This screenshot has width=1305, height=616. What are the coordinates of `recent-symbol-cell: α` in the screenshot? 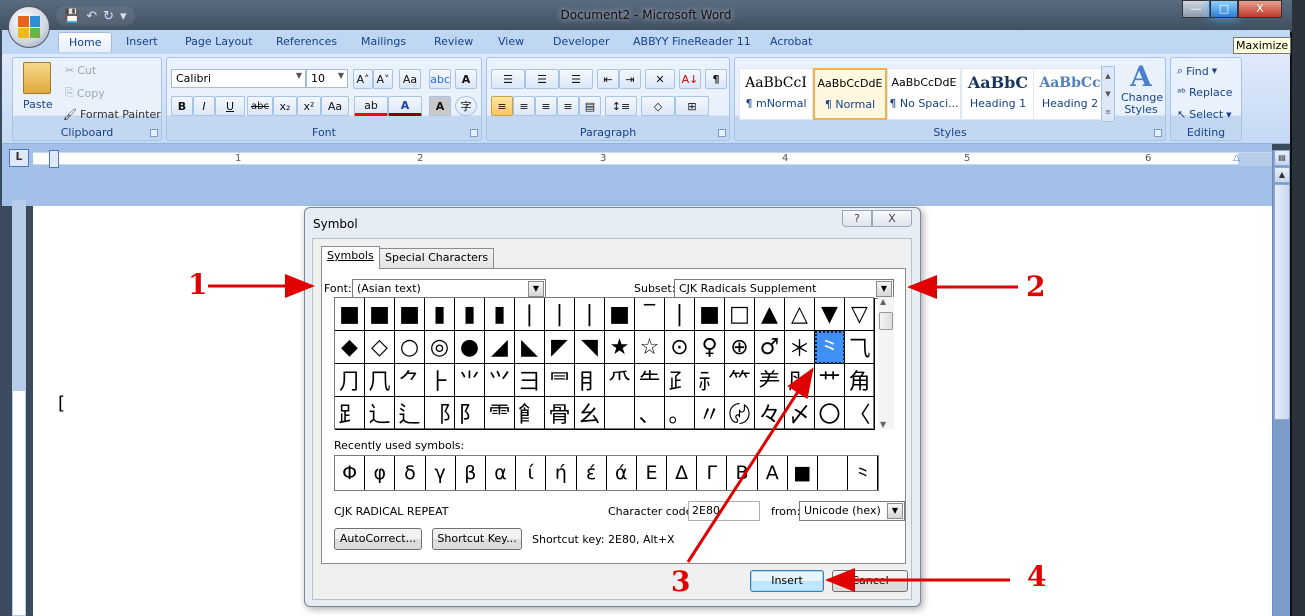 It's located at (501, 473).